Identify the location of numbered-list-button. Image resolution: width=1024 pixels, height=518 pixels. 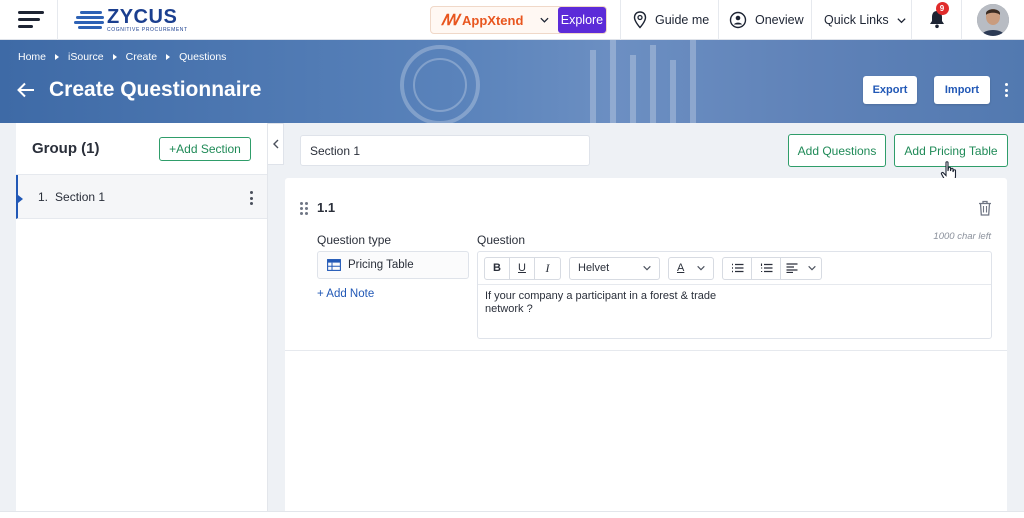
(766, 268).